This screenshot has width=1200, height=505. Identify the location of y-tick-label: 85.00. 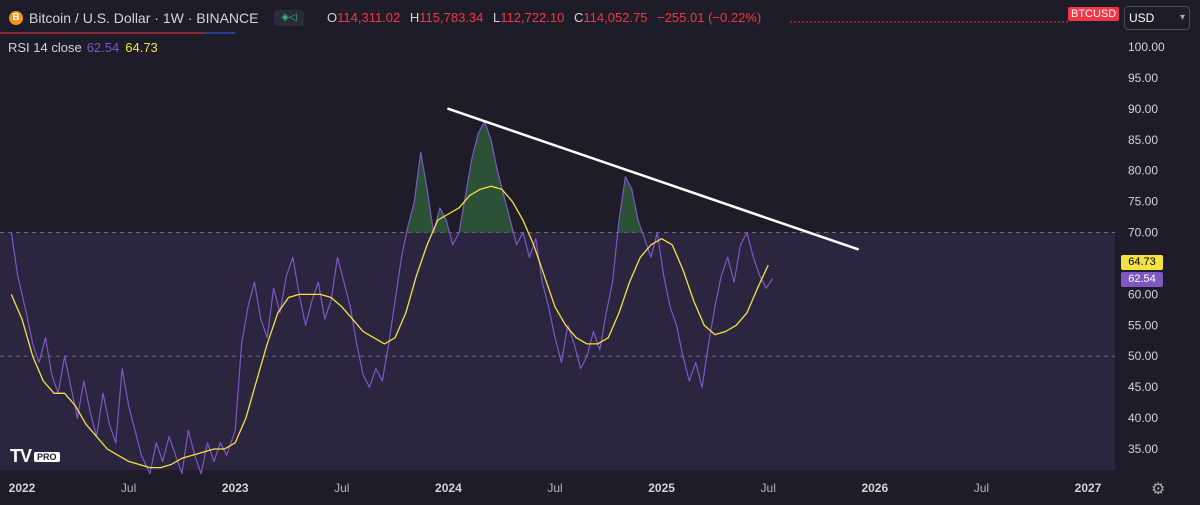
(1143, 140).